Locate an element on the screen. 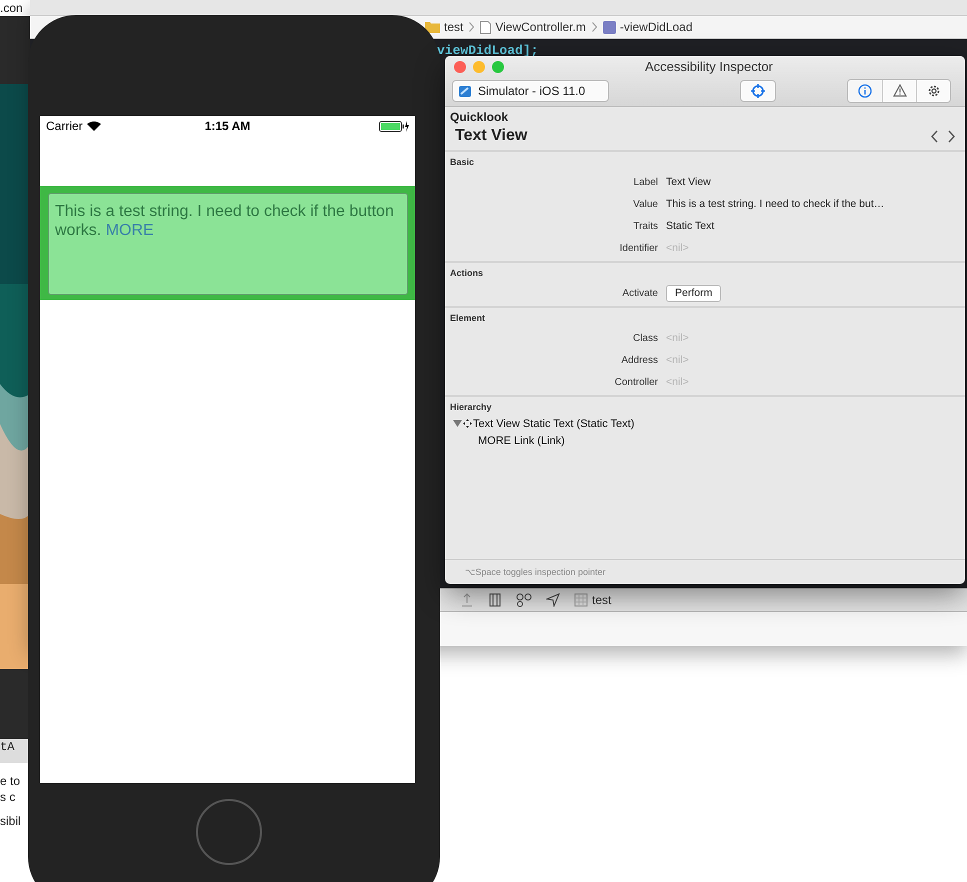  file-icon is located at coordinates (486, 27).